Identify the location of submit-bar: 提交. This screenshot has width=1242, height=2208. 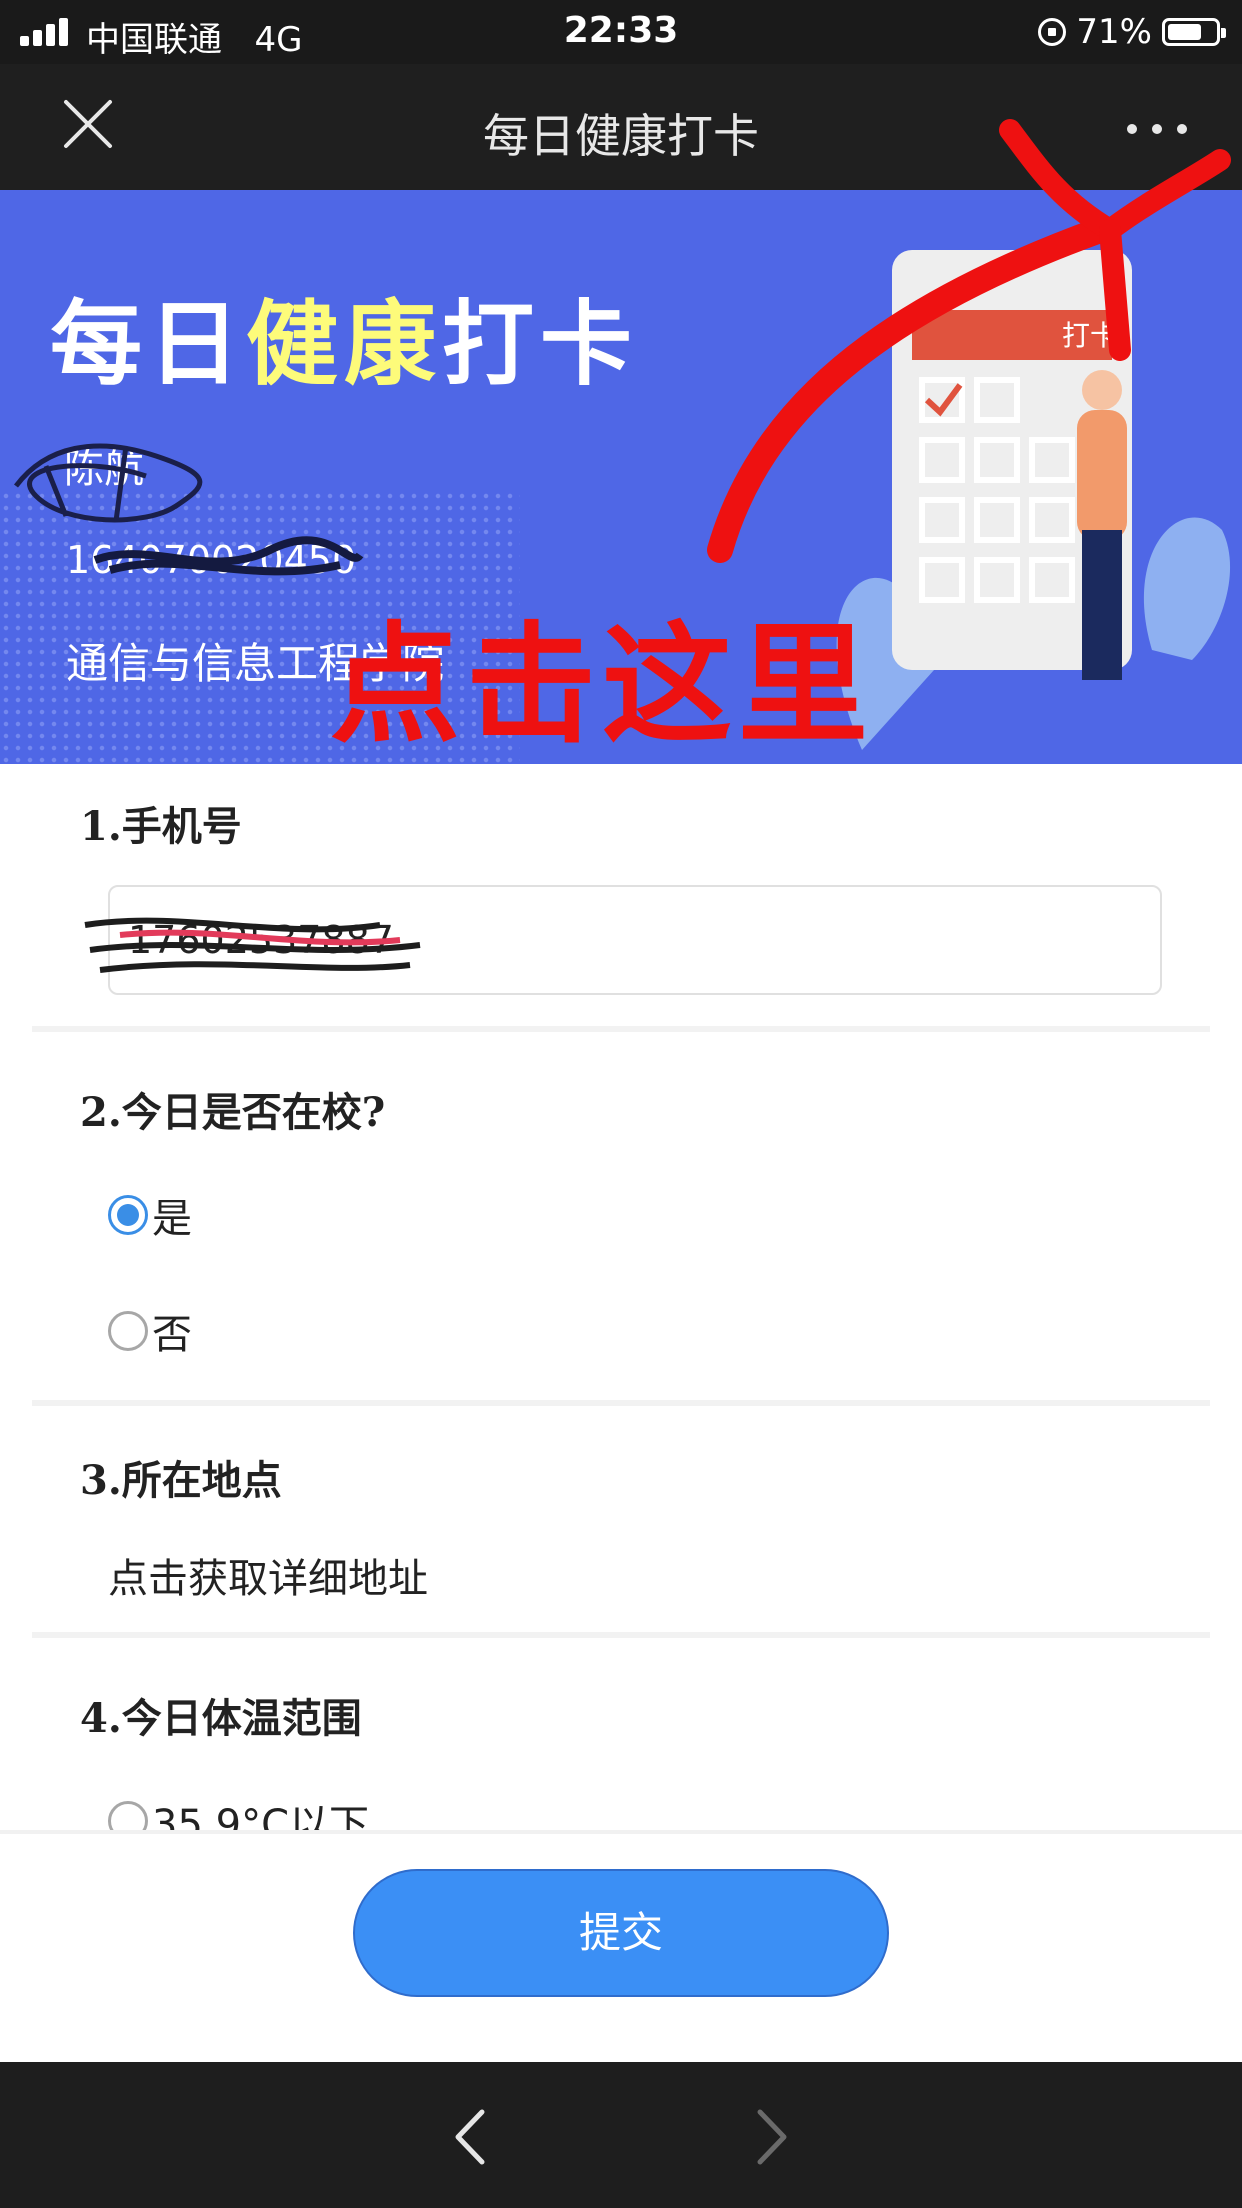
(621, 1948).